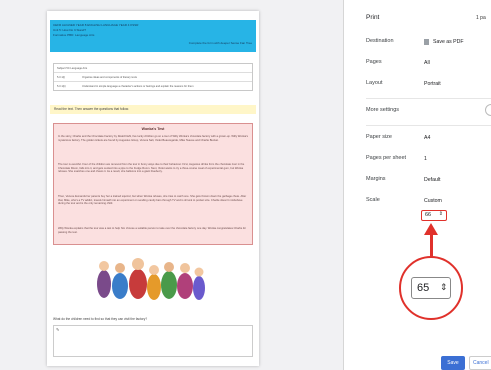  I want to click on scale-input-zoomed: 65 ⇕, so click(431, 288).